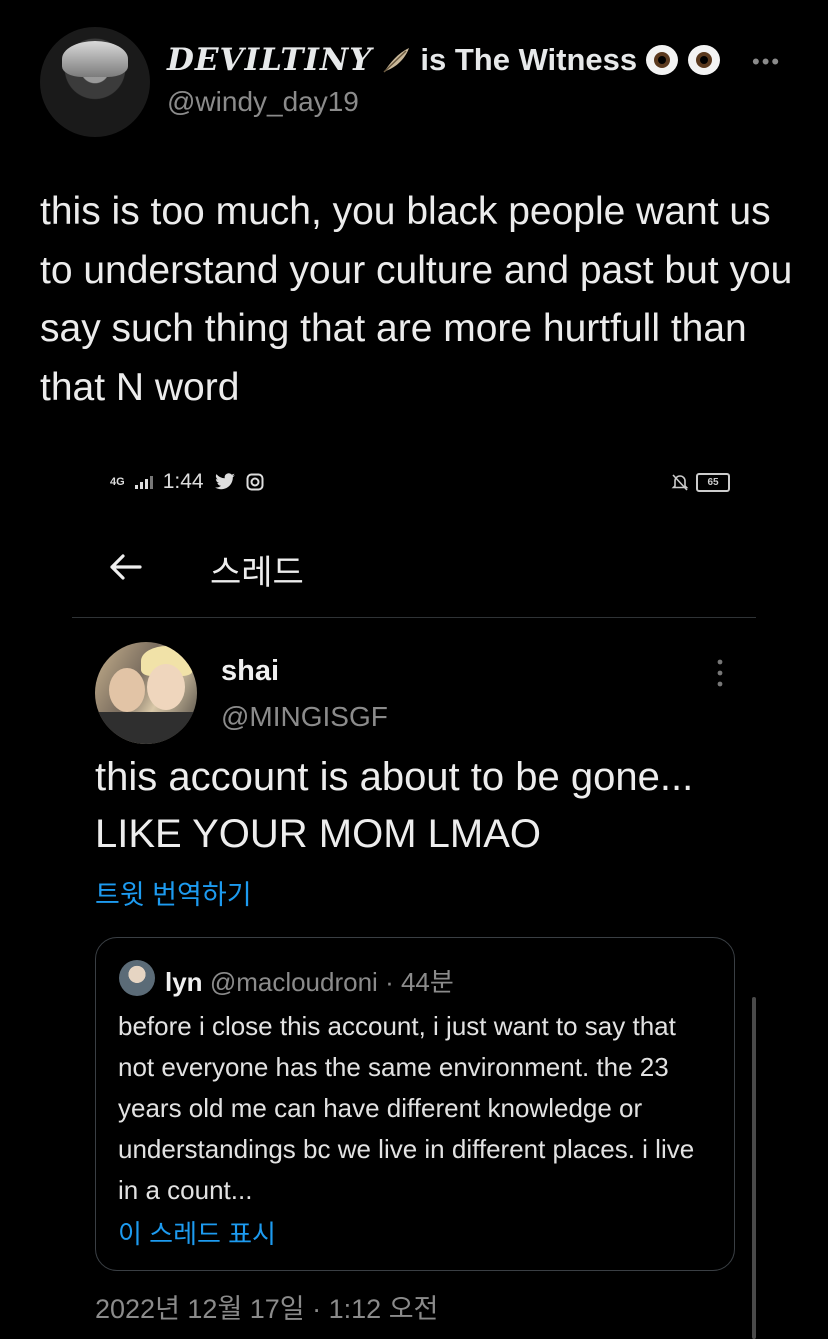 This screenshot has width=828, height=1339. Describe the element at coordinates (414, 617) in the screenshot. I see `header-divider` at that location.